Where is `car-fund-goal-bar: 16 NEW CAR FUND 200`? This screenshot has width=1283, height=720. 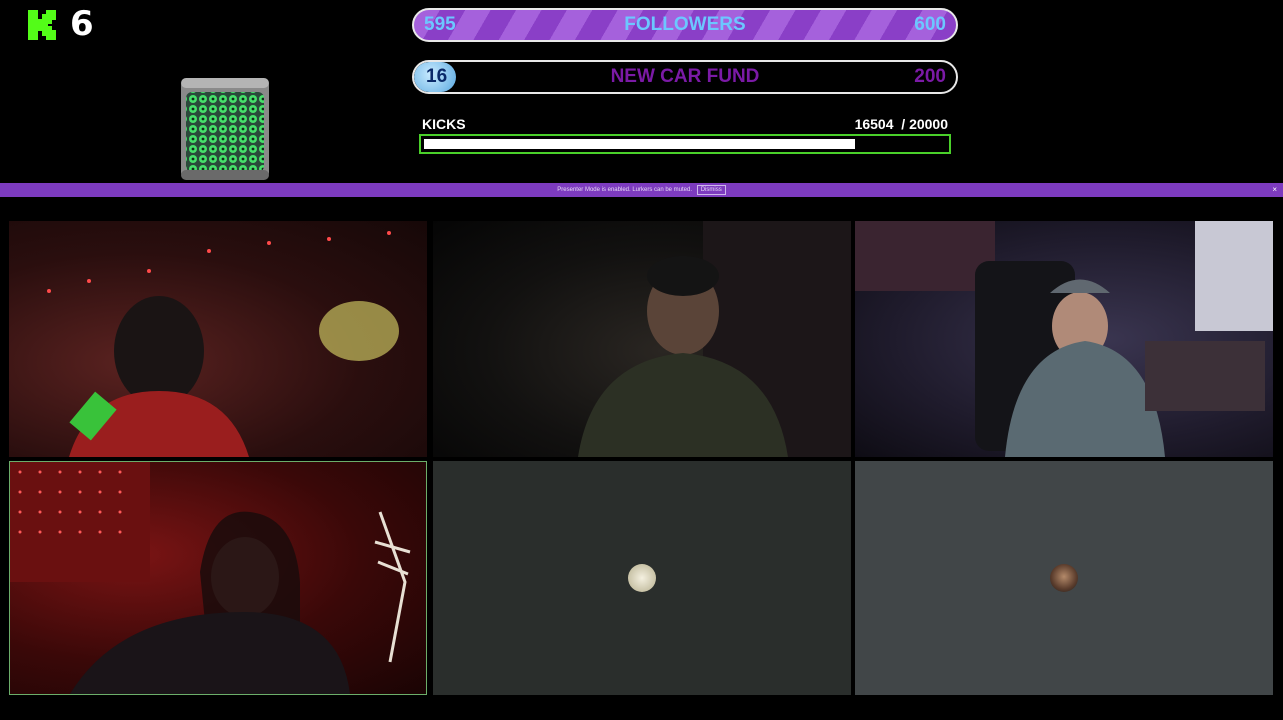
car-fund-goal-bar: 16 NEW CAR FUND 200 is located at coordinates (685, 77).